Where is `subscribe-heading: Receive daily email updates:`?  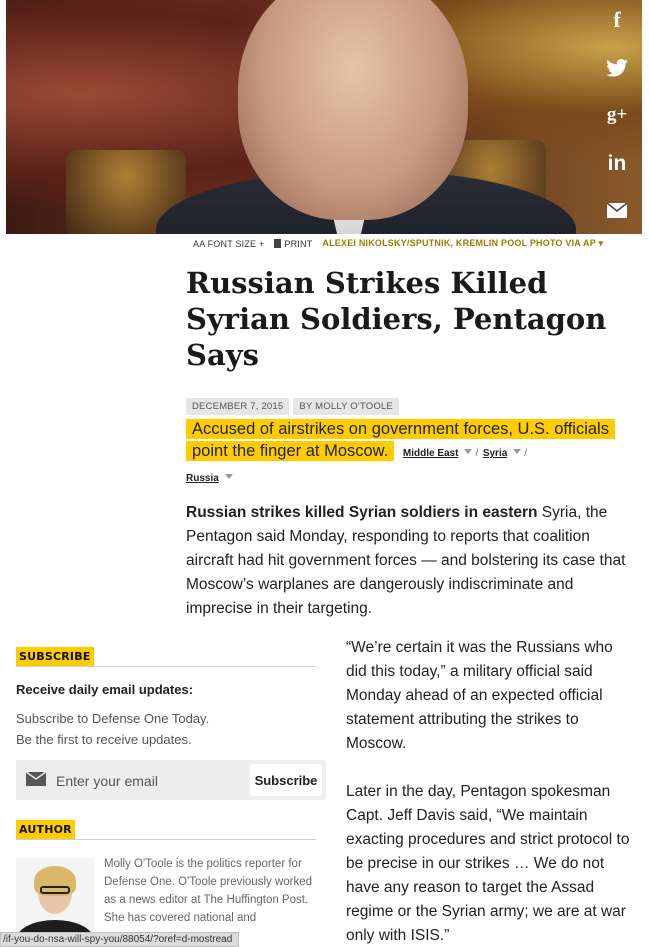 subscribe-heading: Receive daily email updates: is located at coordinates (105, 689).